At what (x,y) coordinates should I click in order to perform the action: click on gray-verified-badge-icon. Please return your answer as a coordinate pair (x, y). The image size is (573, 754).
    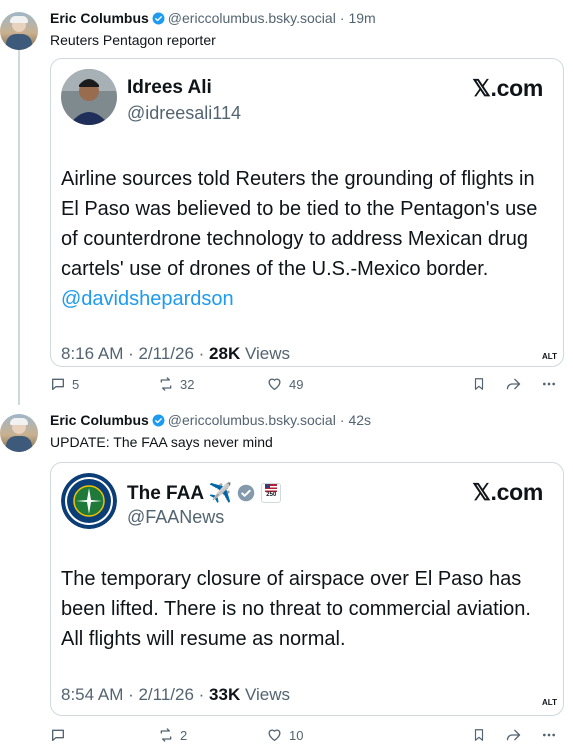
    Looking at the image, I should click on (246, 493).